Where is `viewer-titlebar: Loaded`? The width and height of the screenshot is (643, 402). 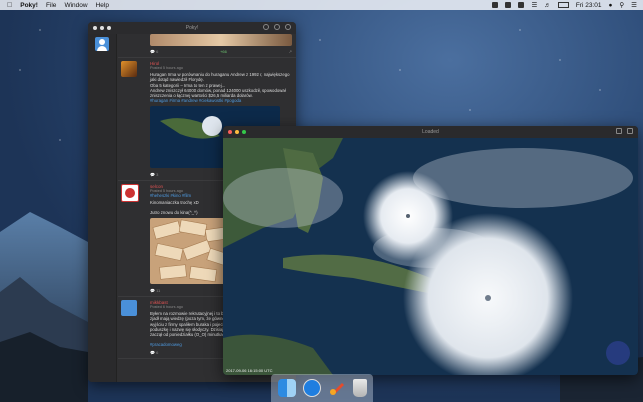
viewer-titlebar: Loaded is located at coordinates (430, 132).